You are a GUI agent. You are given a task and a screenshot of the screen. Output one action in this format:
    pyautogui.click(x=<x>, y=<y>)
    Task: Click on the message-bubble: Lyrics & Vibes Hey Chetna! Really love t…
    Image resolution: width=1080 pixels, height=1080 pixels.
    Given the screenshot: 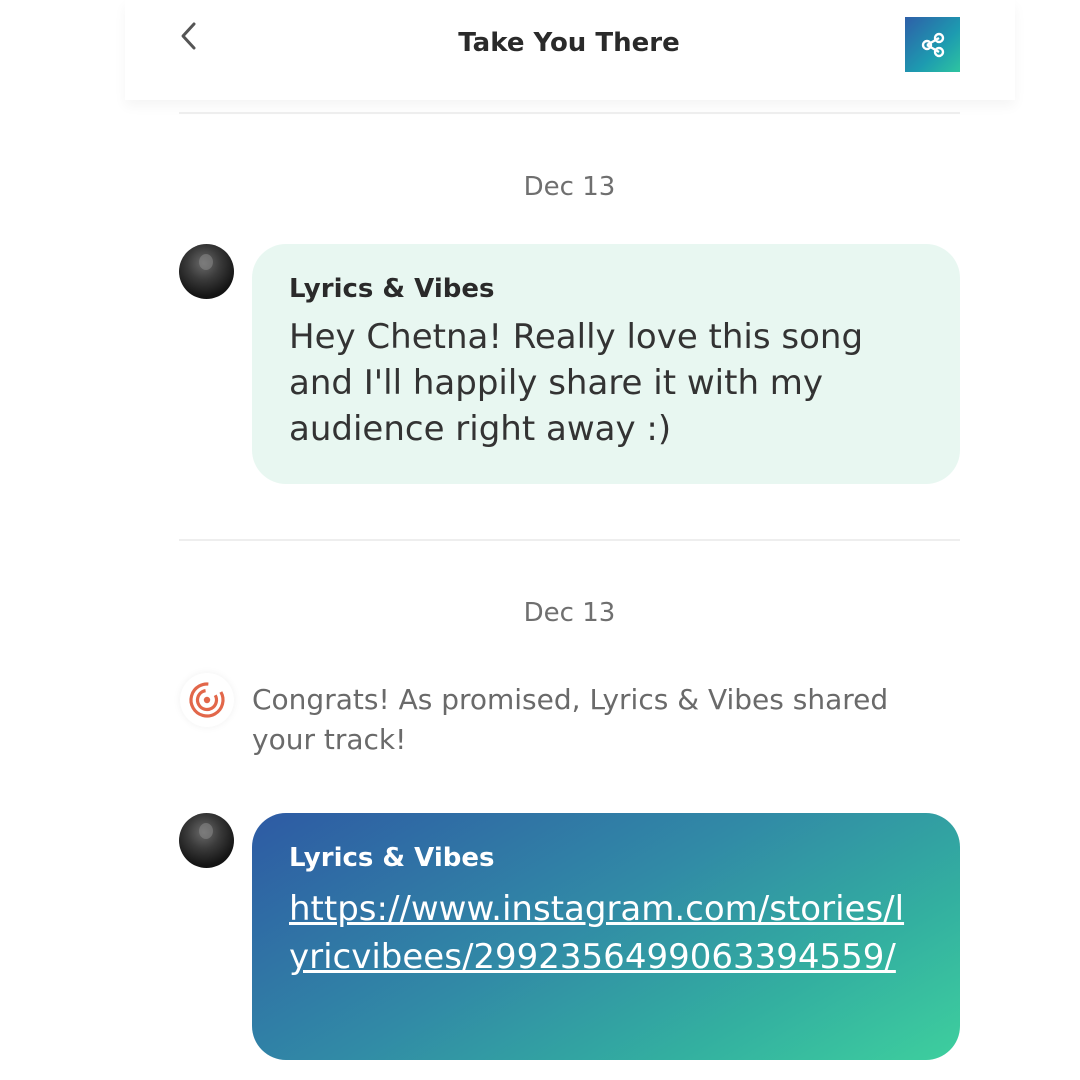 What is the action you would take?
    pyautogui.click(x=606, y=364)
    